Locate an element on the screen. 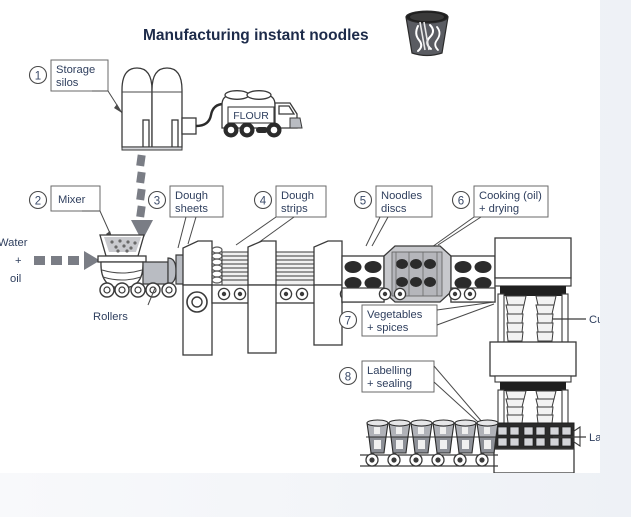 The image size is (631, 517). callout-step-4: 4 Dough strips is located at coordinates (281, 215).